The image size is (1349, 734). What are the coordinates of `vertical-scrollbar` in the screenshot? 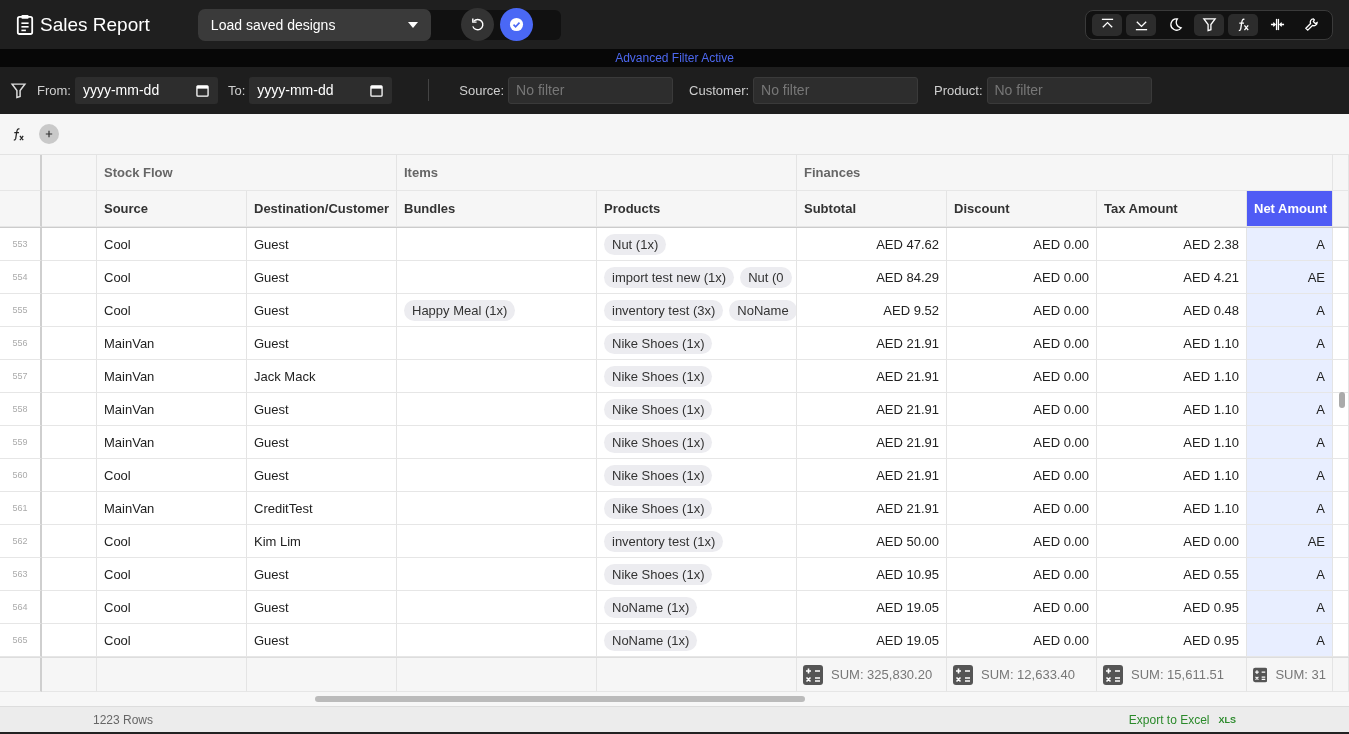 It's located at (1342, 400).